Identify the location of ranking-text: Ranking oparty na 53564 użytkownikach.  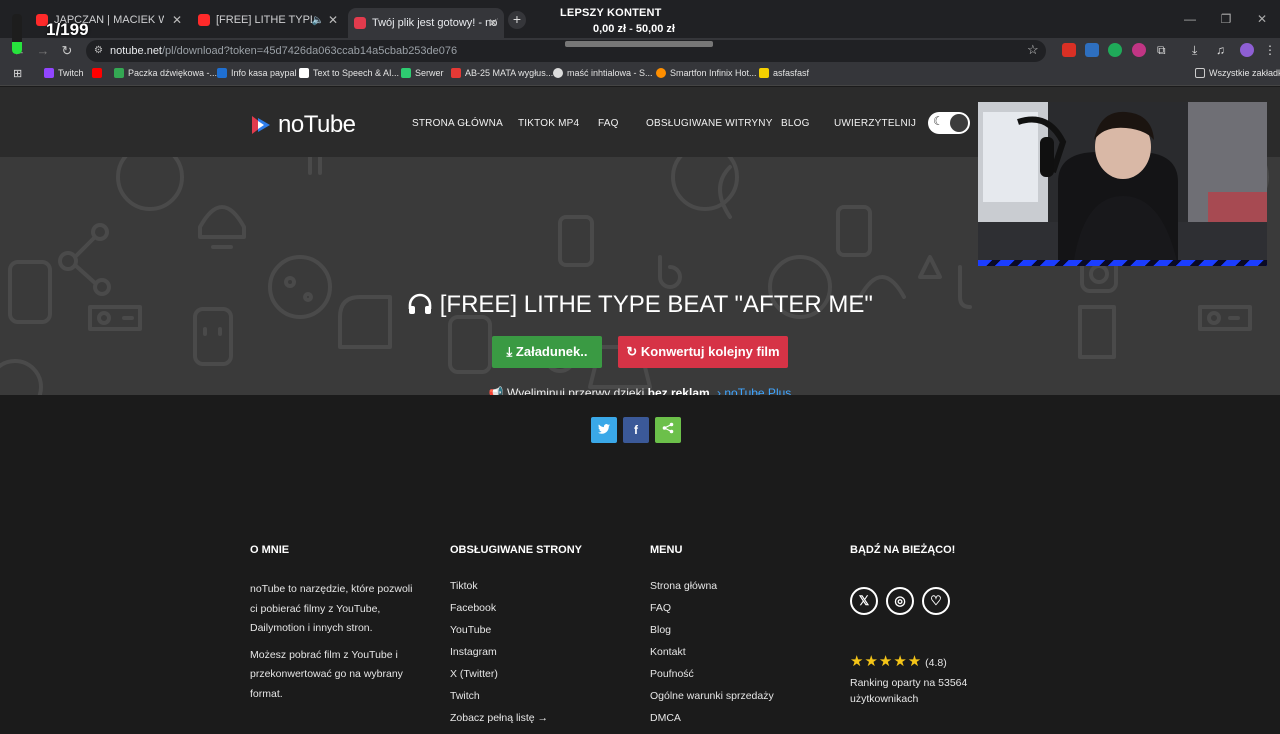
(909, 691).